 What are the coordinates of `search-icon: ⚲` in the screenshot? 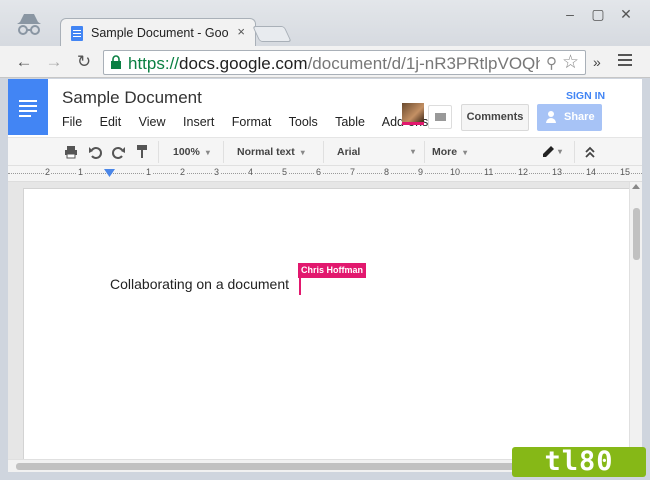 It's located at (551, 63).